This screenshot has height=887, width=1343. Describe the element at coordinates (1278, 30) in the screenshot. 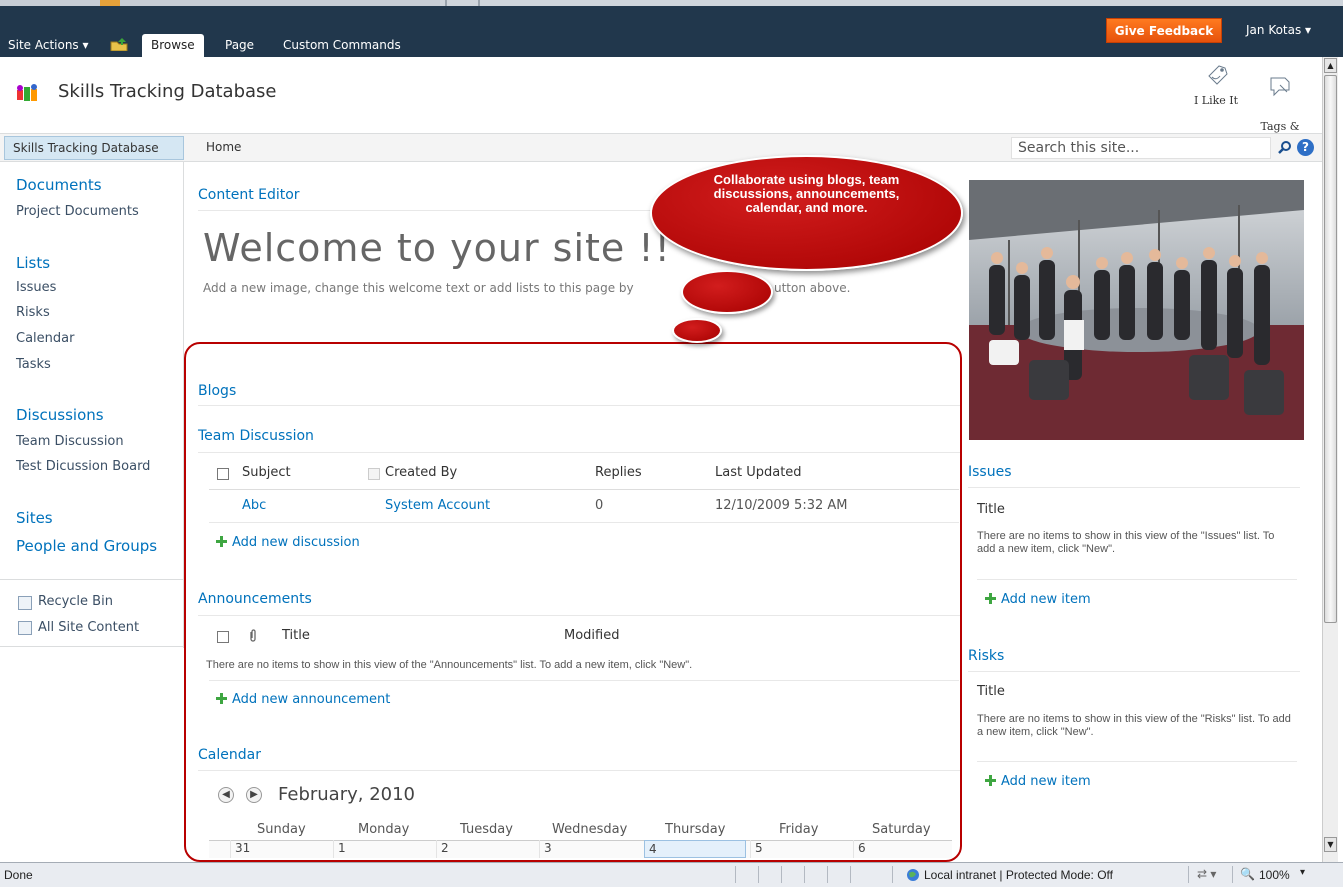

I see `user-menu: Jan Kotas ▾` at that location.